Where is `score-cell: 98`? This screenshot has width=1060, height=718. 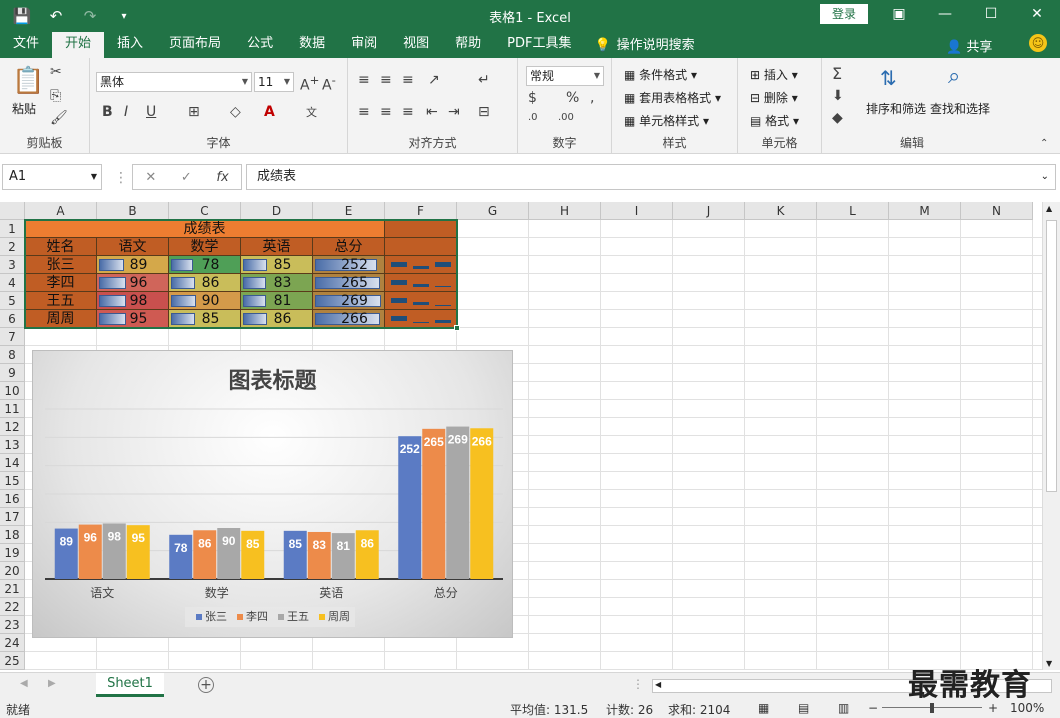 score-cell: 98 is located at coordinates (133, 301).